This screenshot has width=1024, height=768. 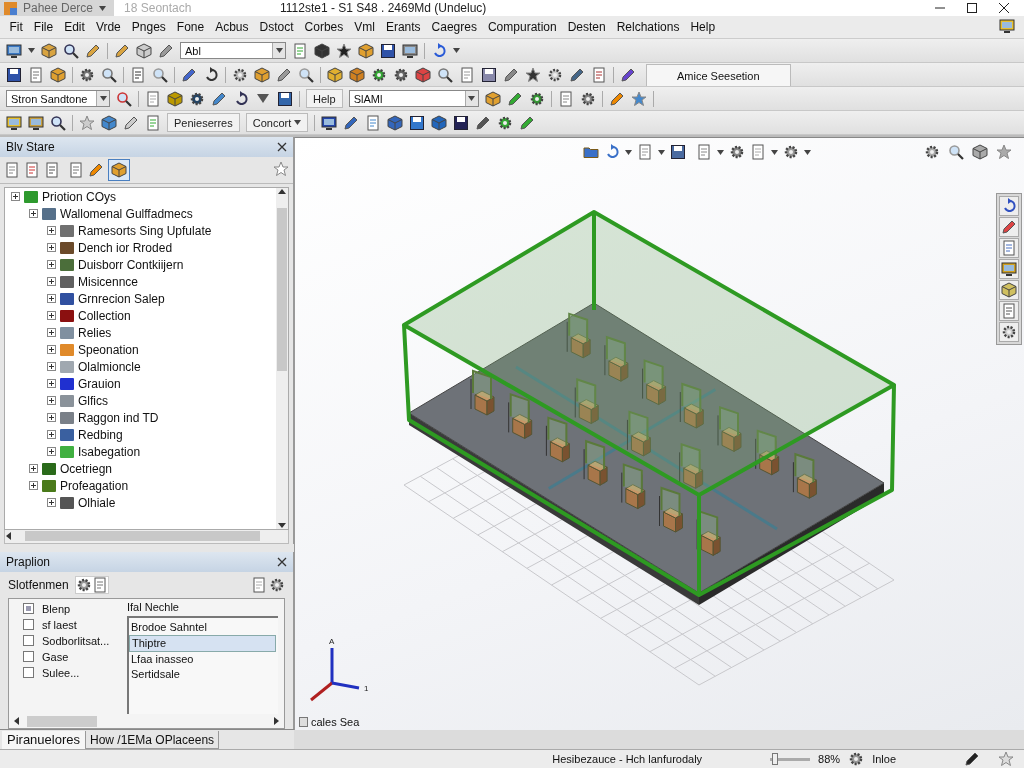 What do you see at coordinates (303, 722) in the screenshot?
I see `checkbox-icon` at bounding box center [303, 722].